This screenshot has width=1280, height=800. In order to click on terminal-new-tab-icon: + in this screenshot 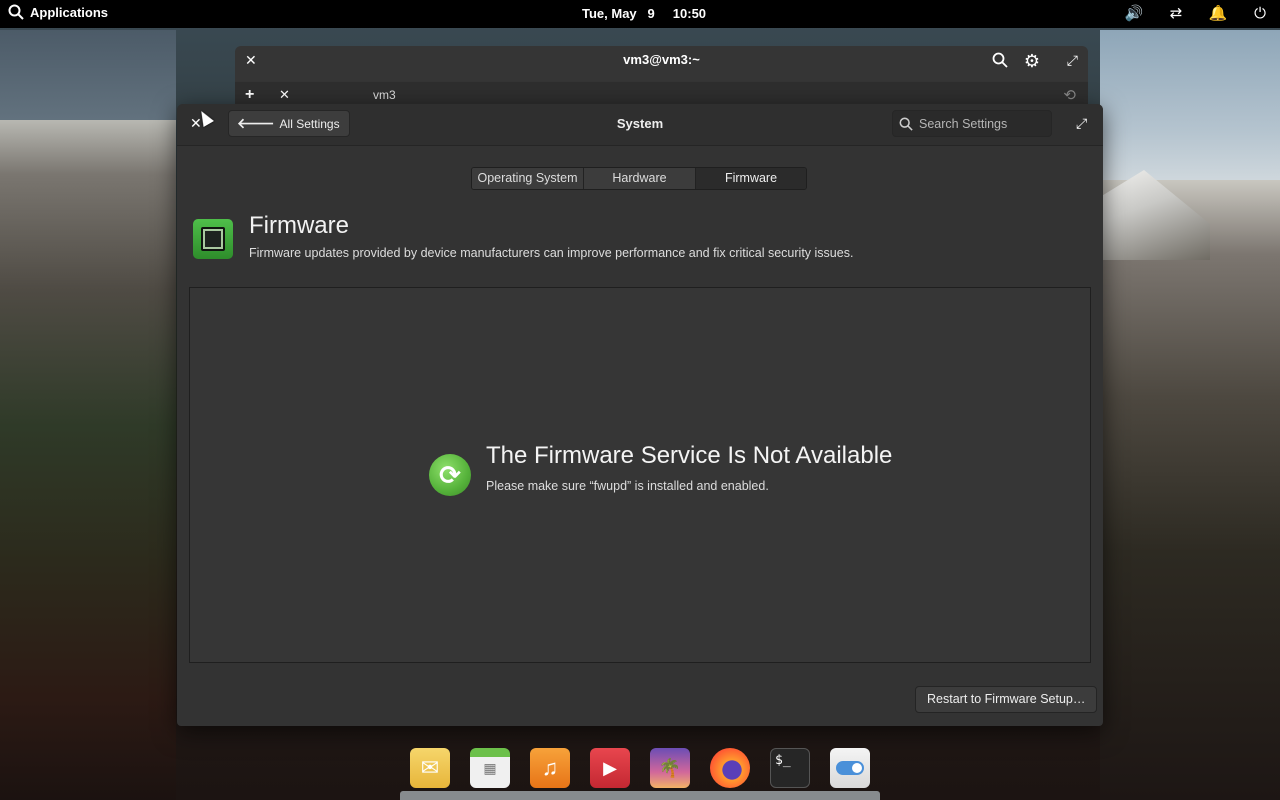, I will do `click(249, 95)`.